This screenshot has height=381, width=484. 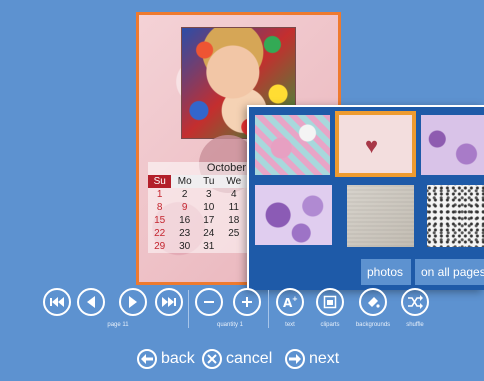 I want to click on calendar-day: 15, so click(x=160, y=220).